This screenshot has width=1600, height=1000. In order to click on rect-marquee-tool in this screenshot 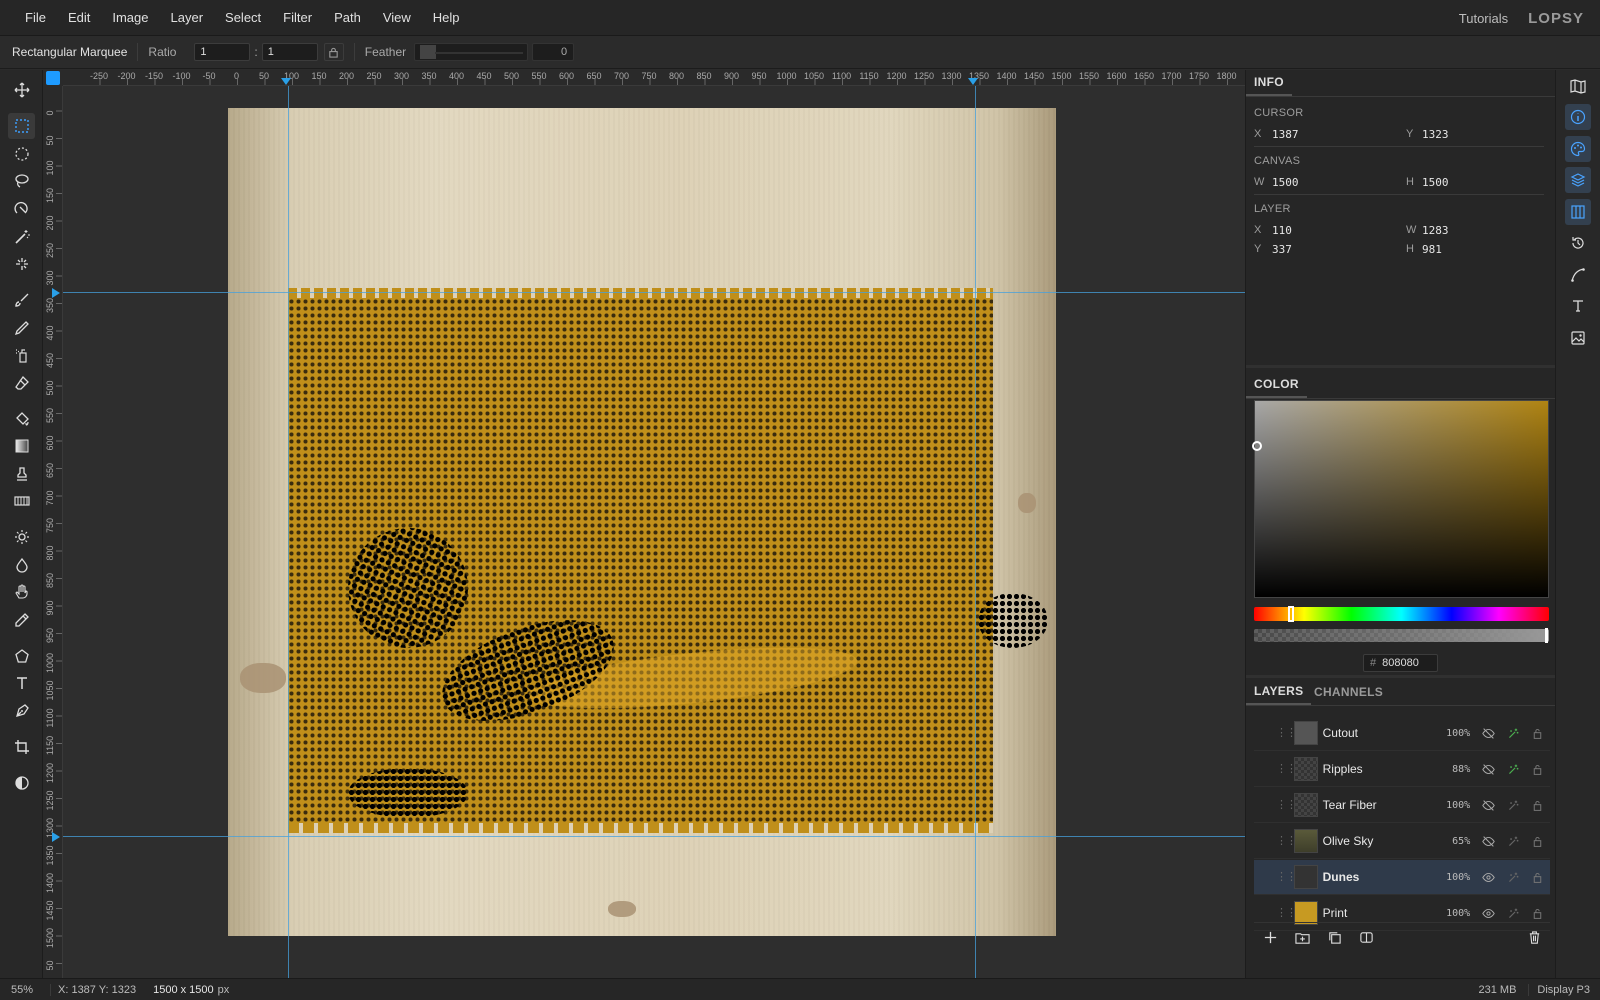, I will do `click(21, 126)`.